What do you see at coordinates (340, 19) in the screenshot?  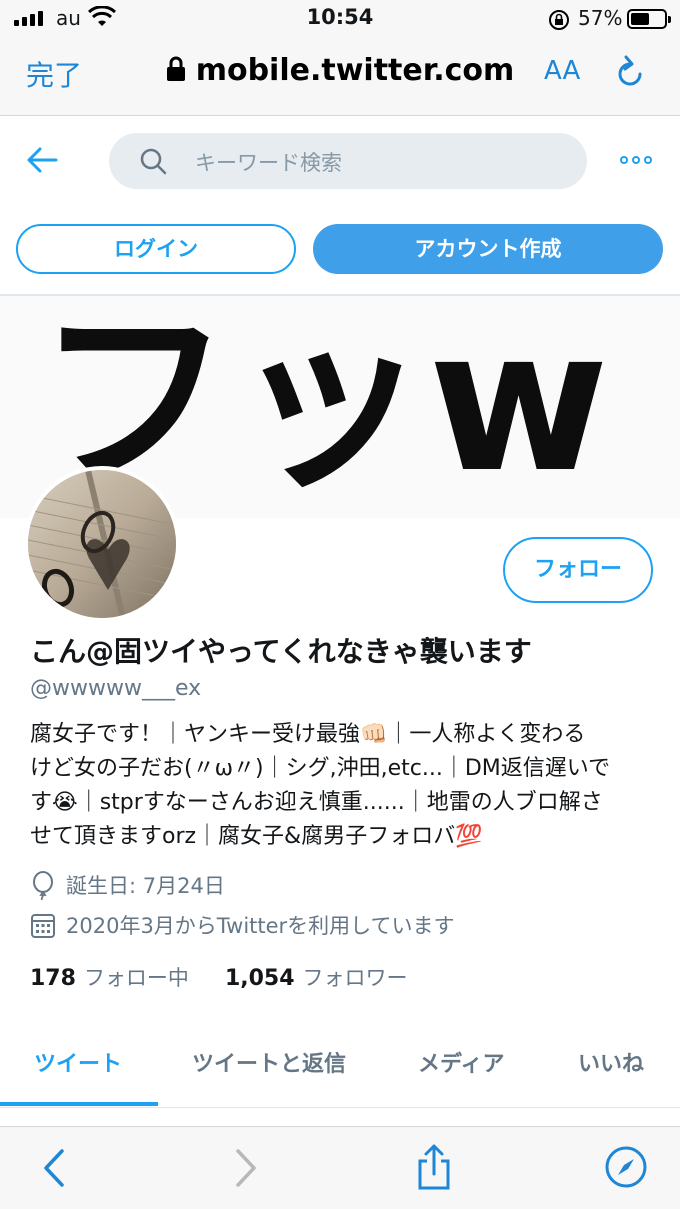 I see `status-bar: au 10:54 57%` at bounding box center [340, 19].